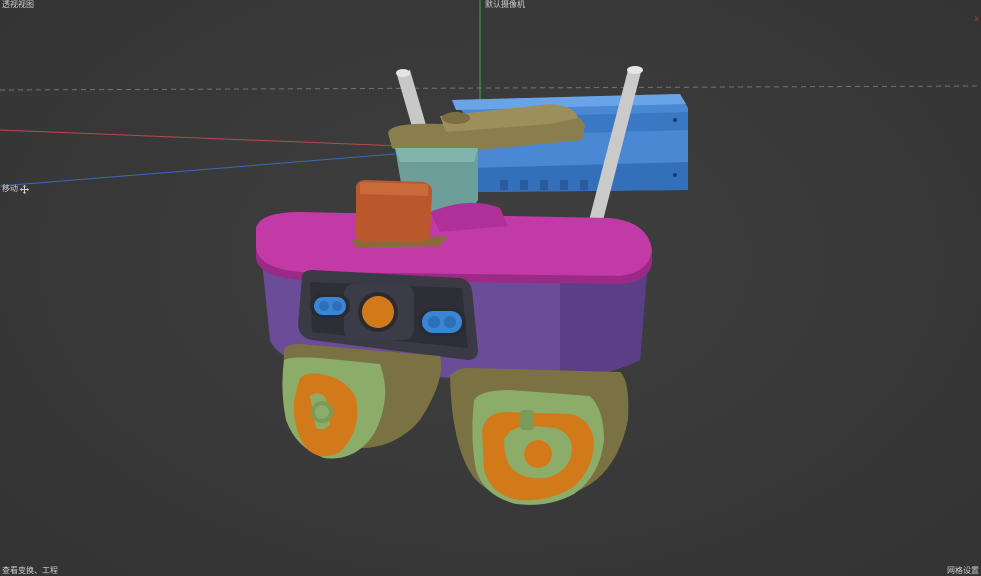 The height and width of the screenshot is (576, 981). I want to click on view-name-label: 透视视图, so click(18, 5).